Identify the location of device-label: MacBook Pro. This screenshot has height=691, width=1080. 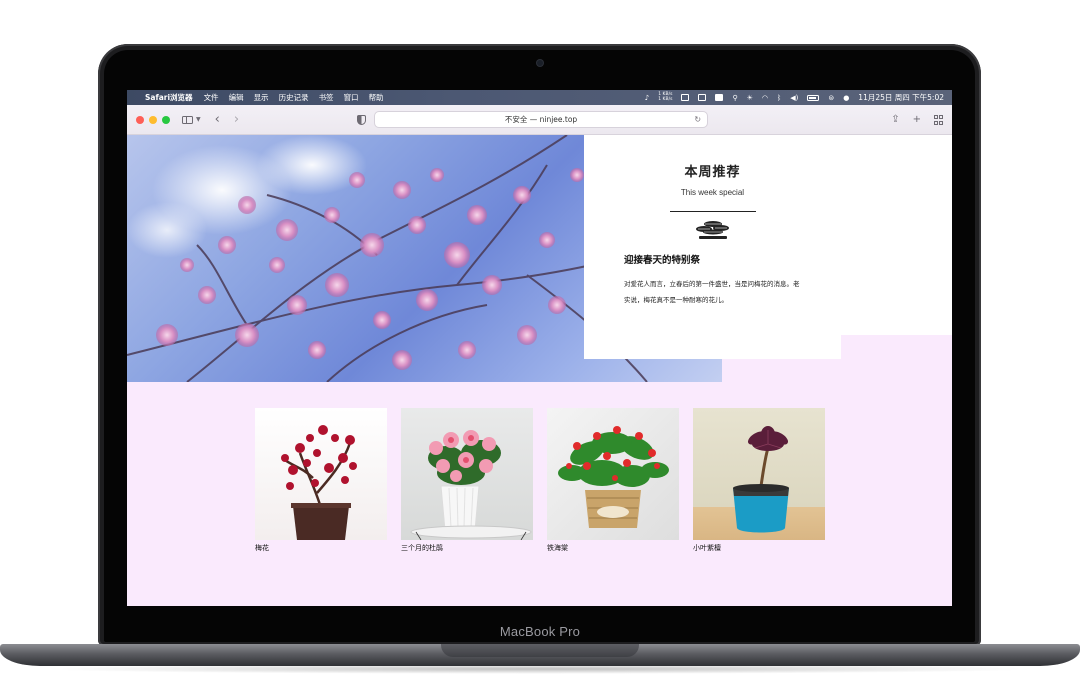
(540, 631).